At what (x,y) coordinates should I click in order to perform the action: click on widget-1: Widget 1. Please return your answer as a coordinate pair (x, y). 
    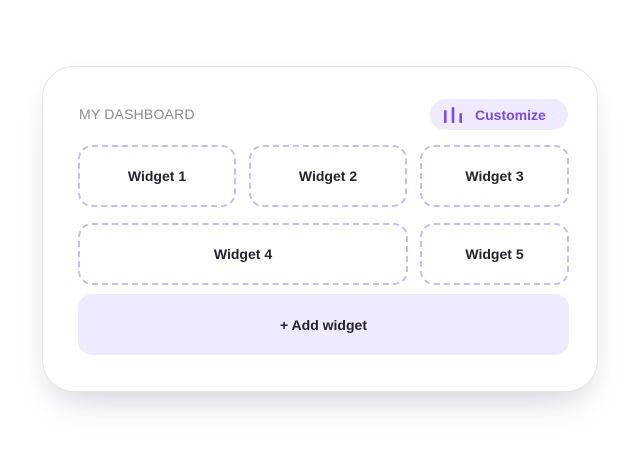
    Looking at the image, I should click on (157, 176).